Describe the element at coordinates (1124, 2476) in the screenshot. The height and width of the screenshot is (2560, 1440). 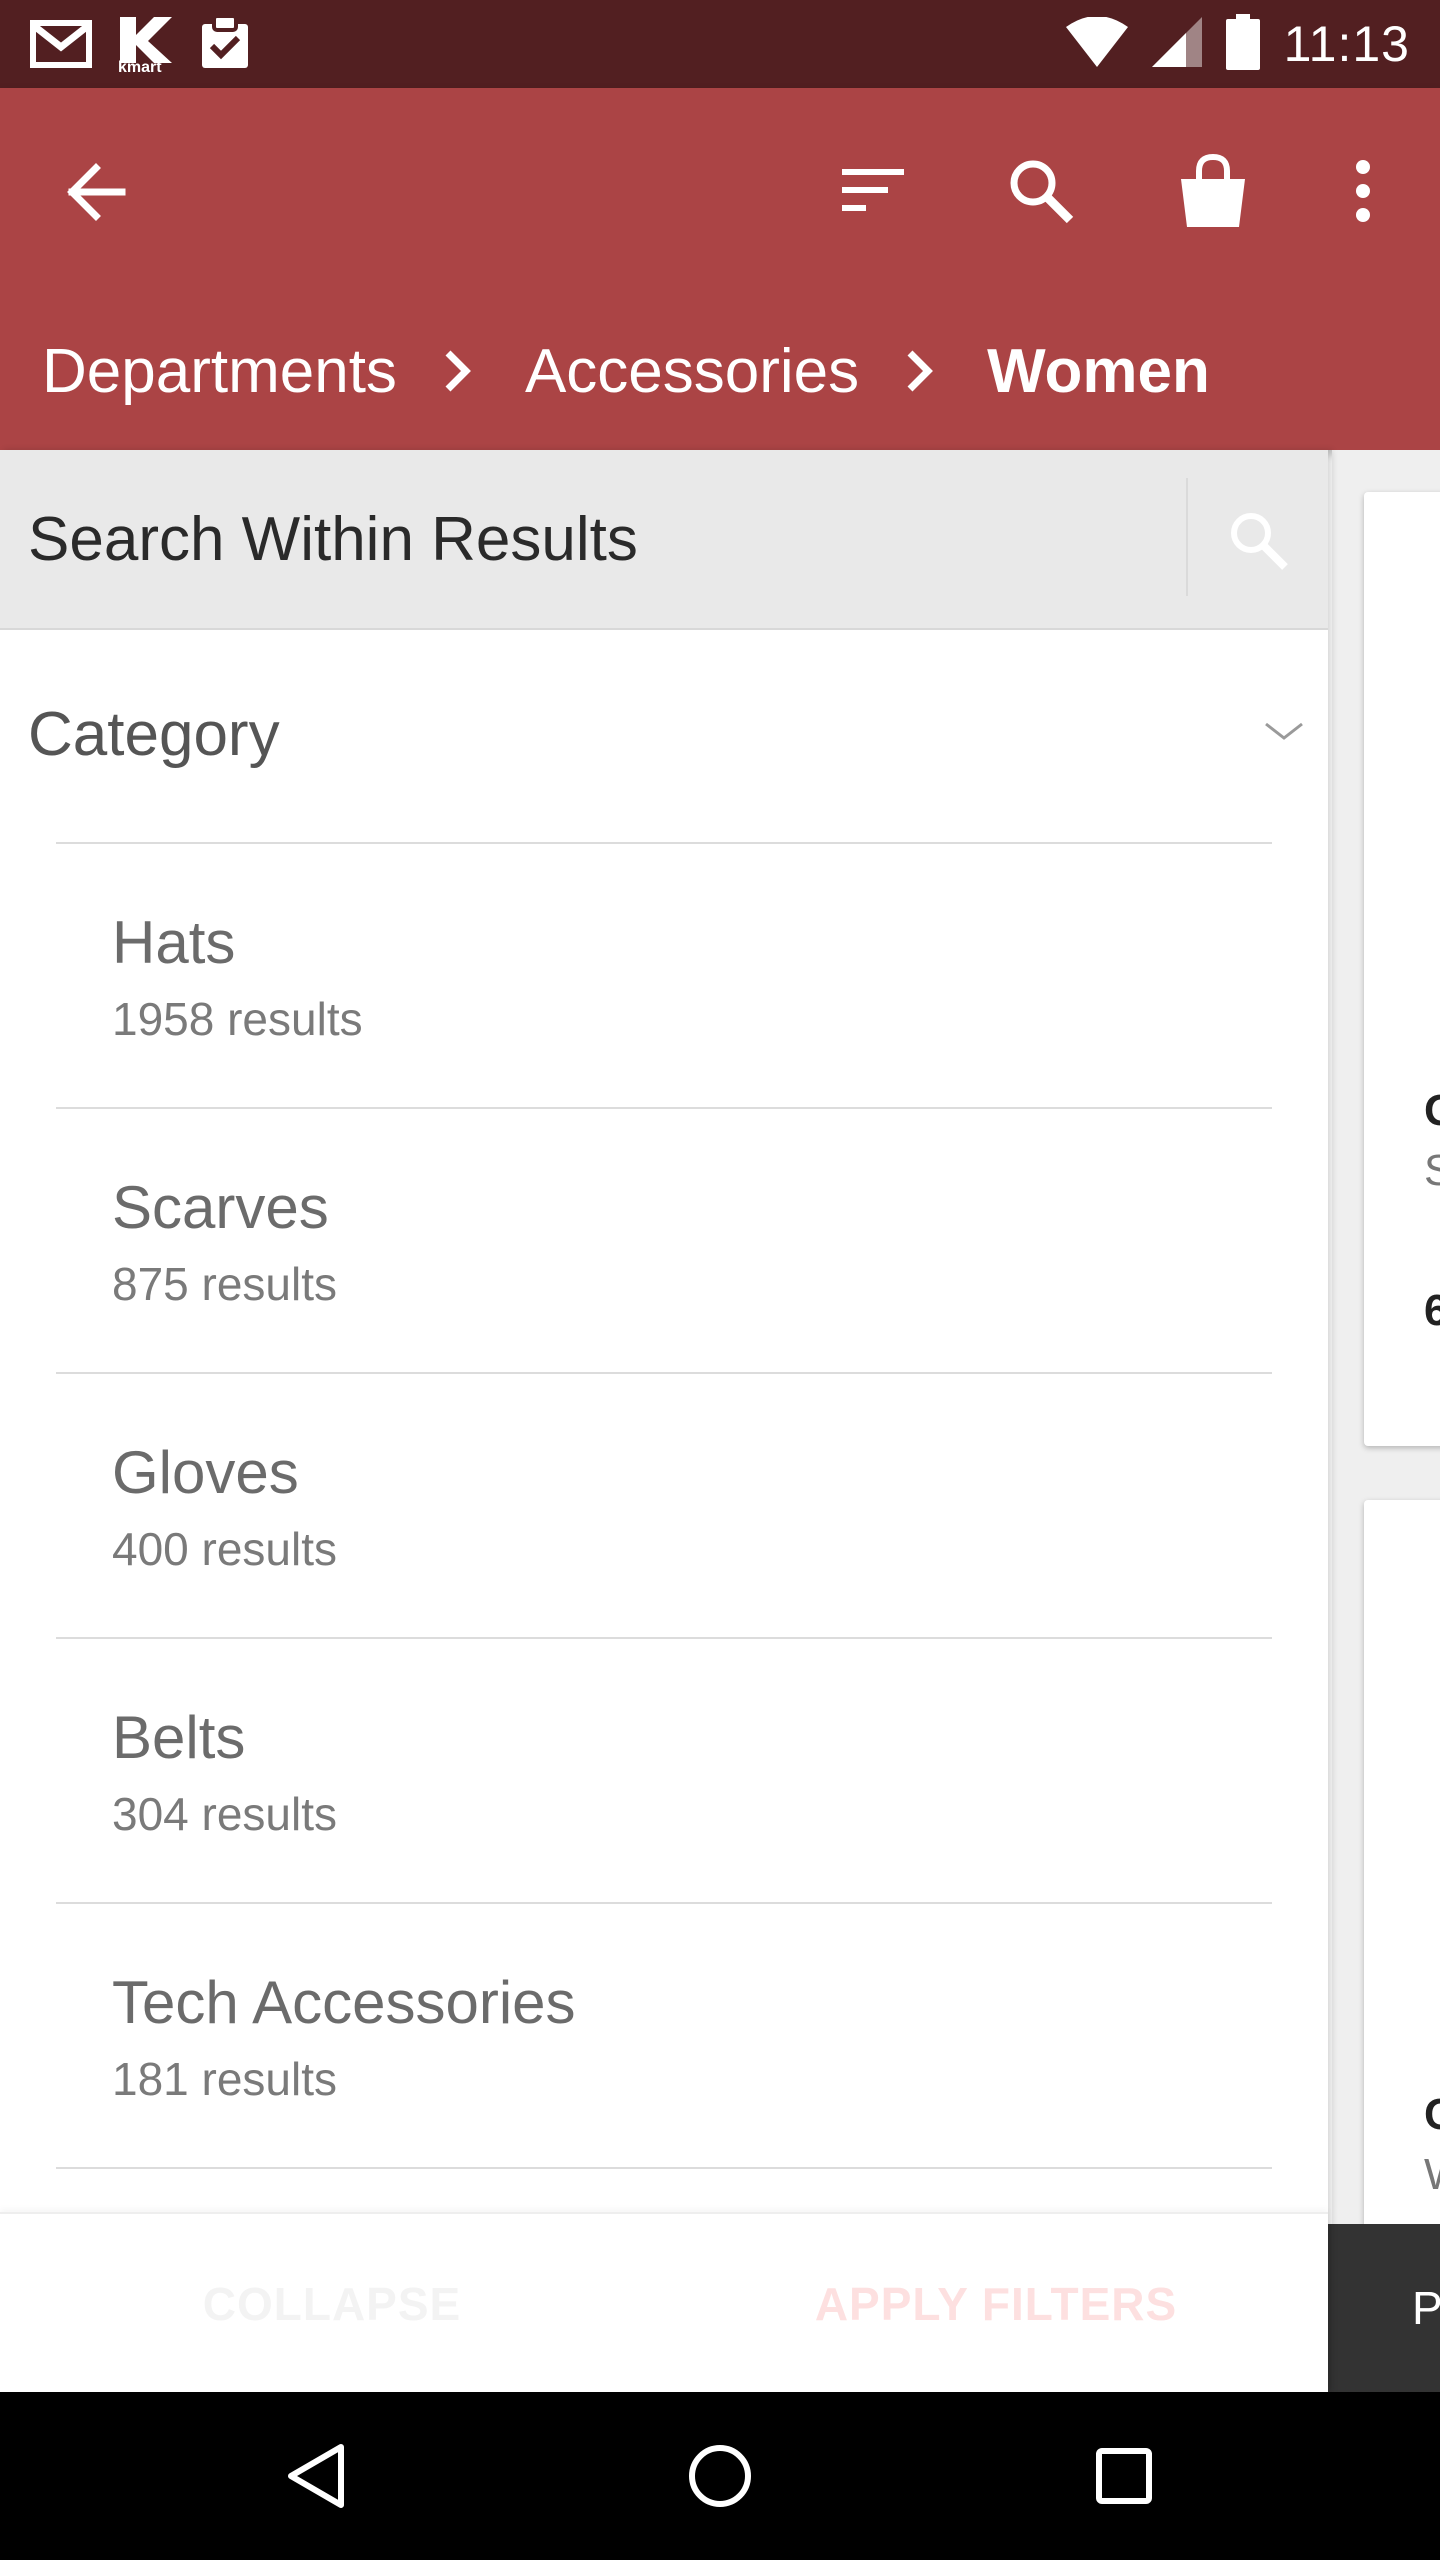
I see `recents-square-icon` at that location.